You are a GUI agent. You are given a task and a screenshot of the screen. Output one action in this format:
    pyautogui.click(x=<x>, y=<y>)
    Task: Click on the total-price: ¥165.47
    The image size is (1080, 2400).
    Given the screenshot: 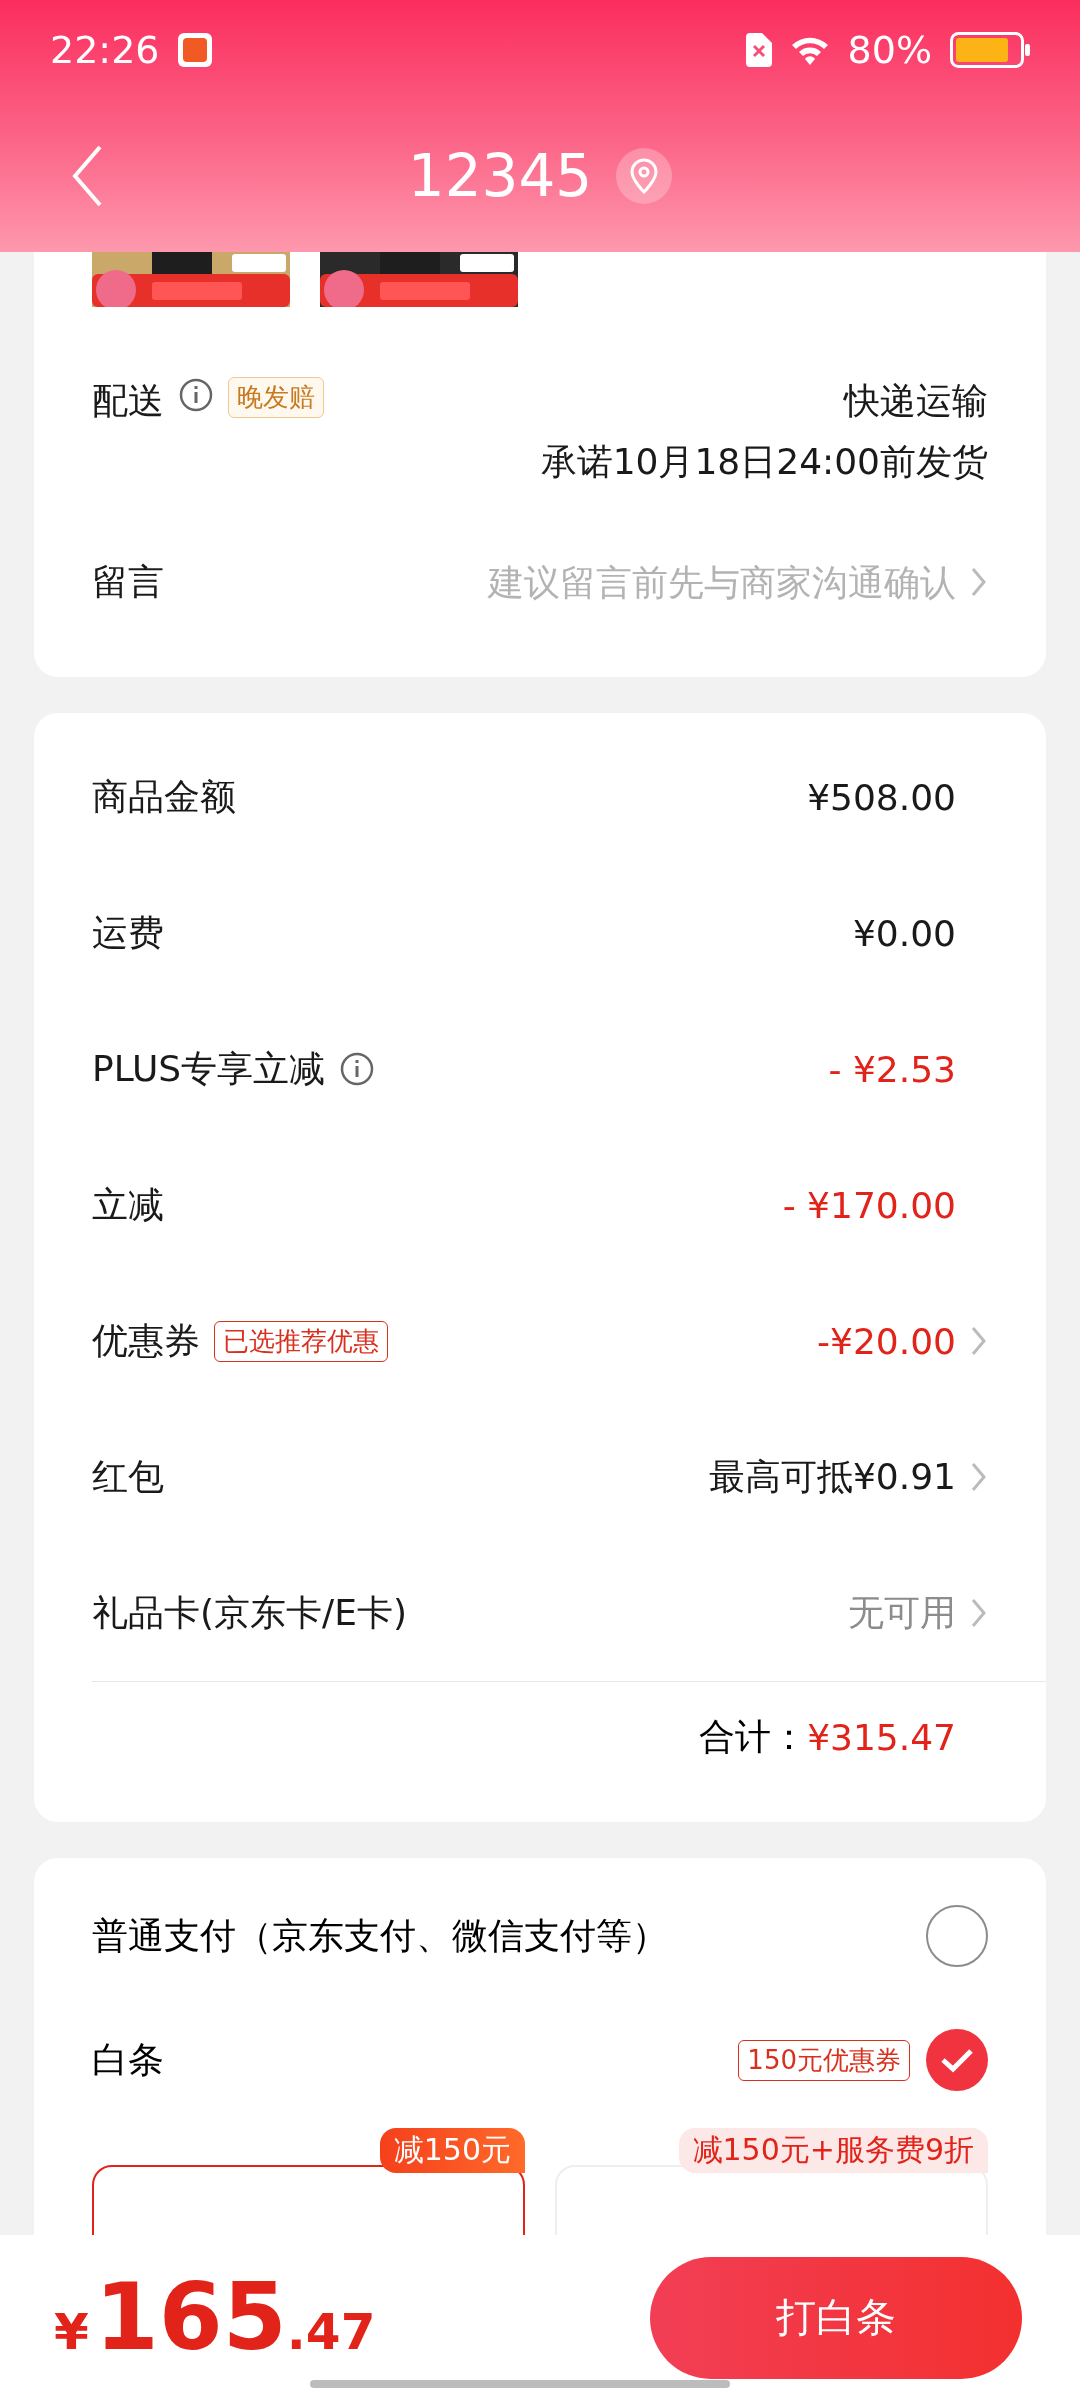 What is the action you would take?
    pyautogui.click(x=215, y=2317)
    